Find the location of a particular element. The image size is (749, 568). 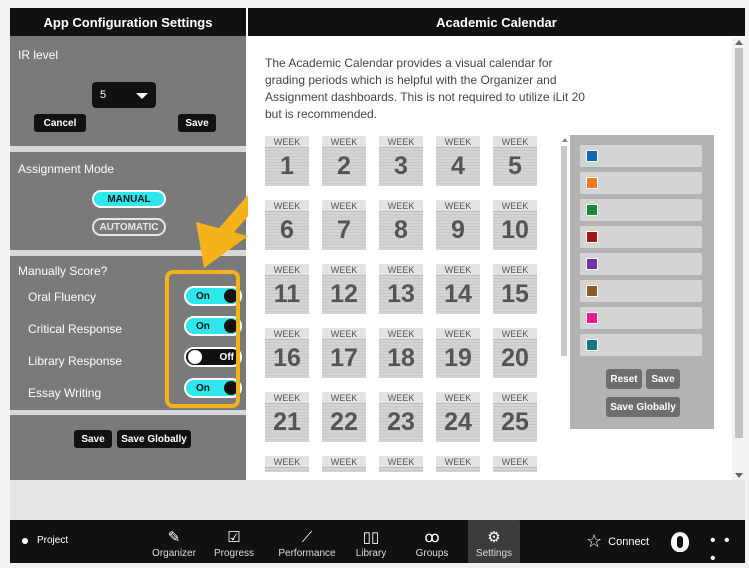

page-scrollbar is located at coordinates (738, 259).